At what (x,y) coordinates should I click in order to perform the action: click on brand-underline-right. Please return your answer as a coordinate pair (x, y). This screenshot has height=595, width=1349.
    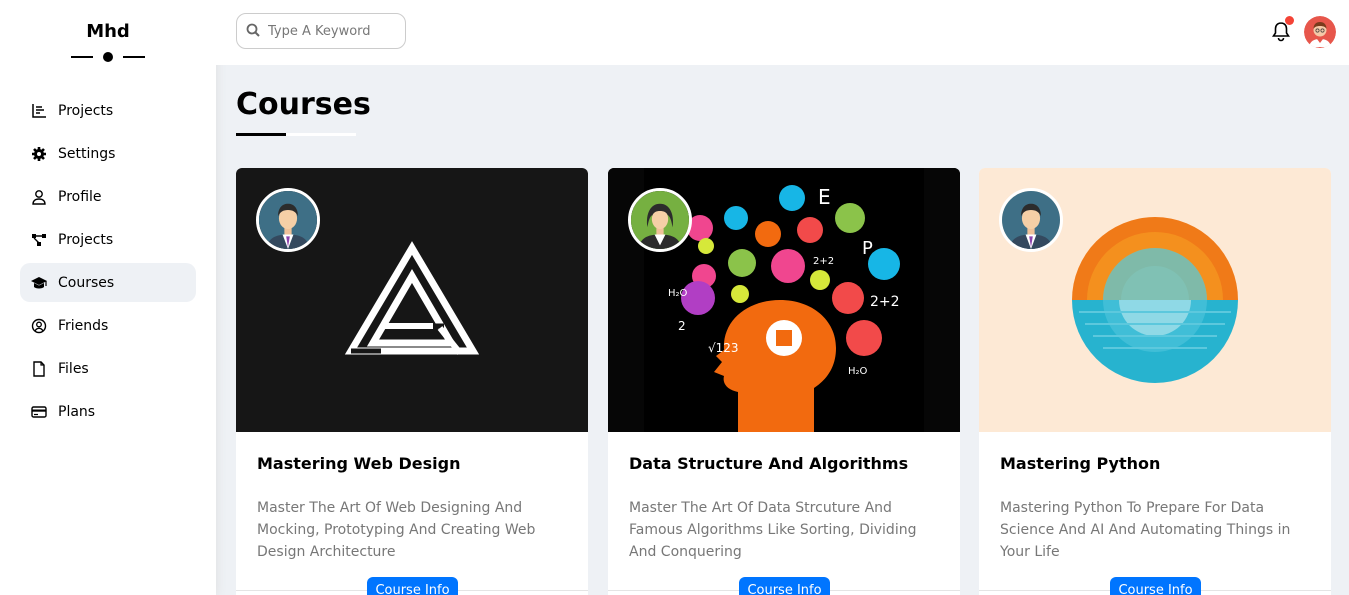
    Looking at the image, I should click on (134, 57).